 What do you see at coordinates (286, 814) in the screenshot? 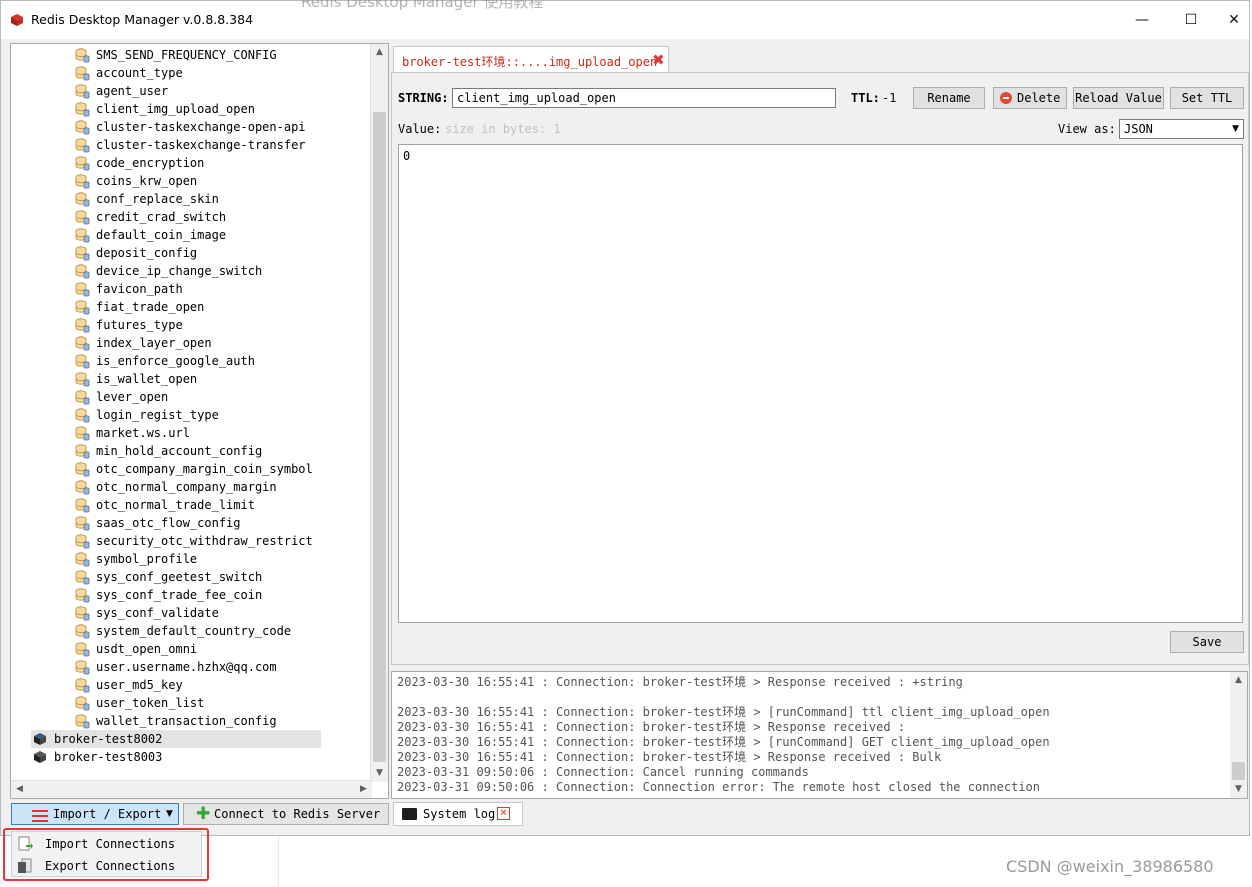
I see `connect-to-redis-button: ✚ Connect to Redis Server` at bounding box center [286, 814].